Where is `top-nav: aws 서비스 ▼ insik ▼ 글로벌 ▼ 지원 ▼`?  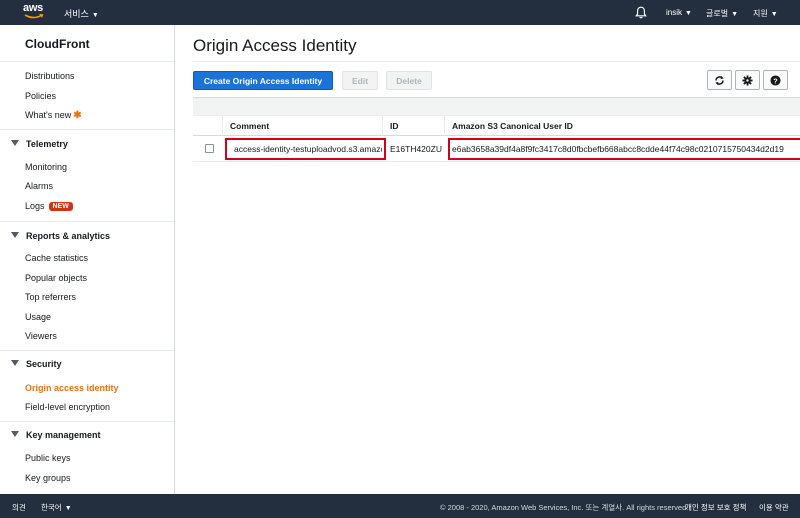 top-nav: aws 서비스 ▼ insik ▼ 글로벌 ▼ 지원 ▼ is located at coordinates (400, 12).